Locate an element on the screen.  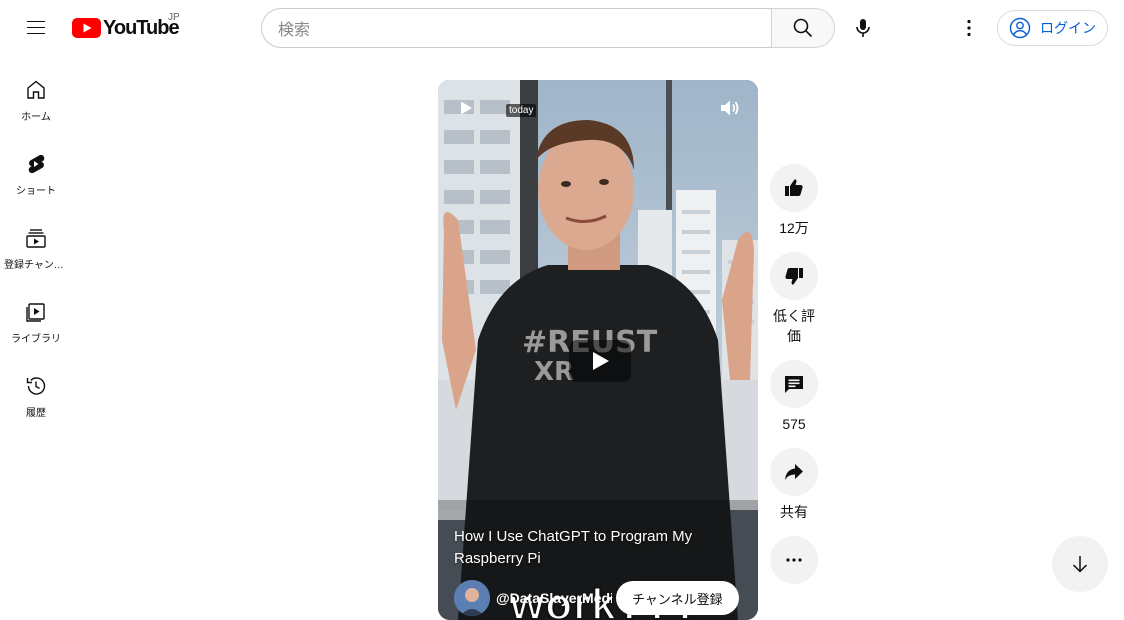
like-count: 12万 is located at coordinates (794, 228).